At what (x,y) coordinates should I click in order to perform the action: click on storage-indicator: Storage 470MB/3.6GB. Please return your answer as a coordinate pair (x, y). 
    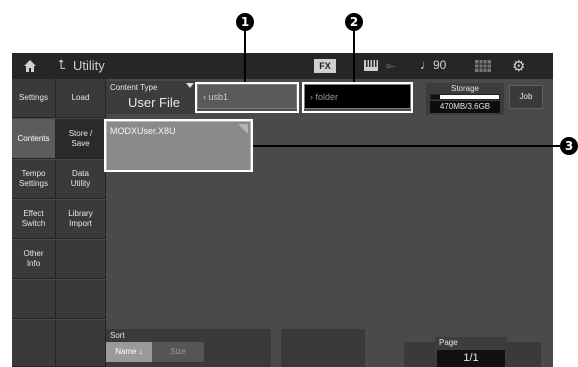
    Looking at the image, I should click on (465, 99).